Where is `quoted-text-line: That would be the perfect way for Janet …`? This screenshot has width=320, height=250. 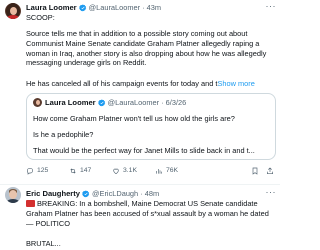 quoted-text-line: That would be the perfect way for Janet … is located at coordinates (144, 150).